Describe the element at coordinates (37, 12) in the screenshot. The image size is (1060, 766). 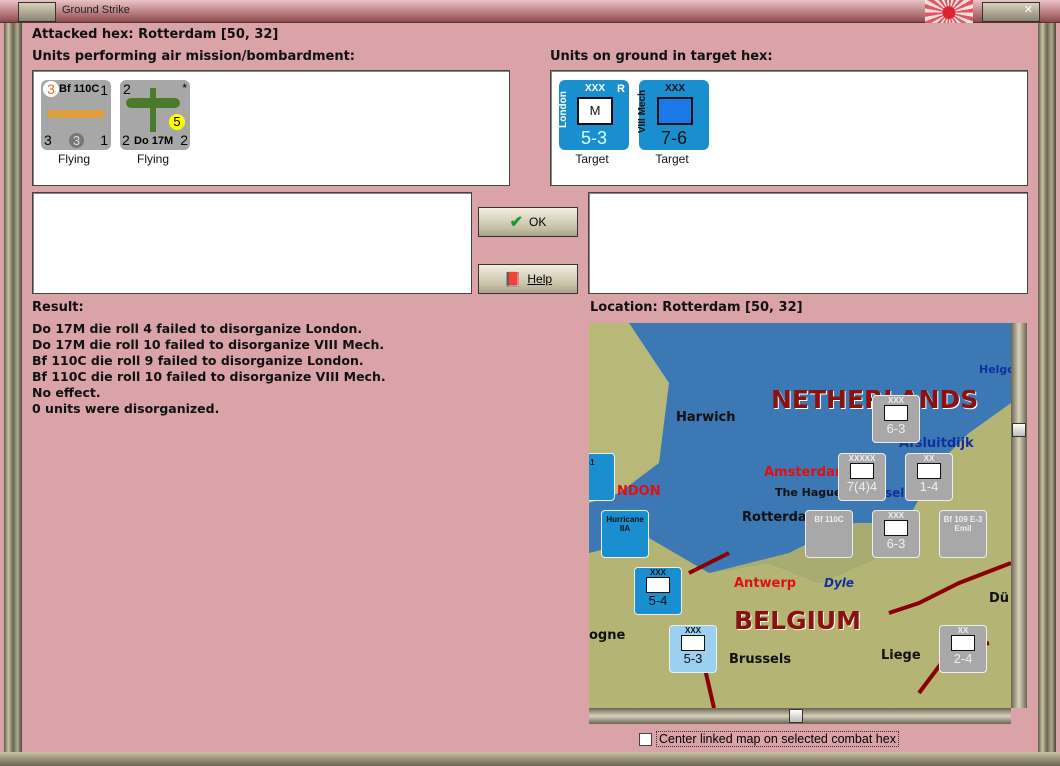
I see `minimize-button` at that location.